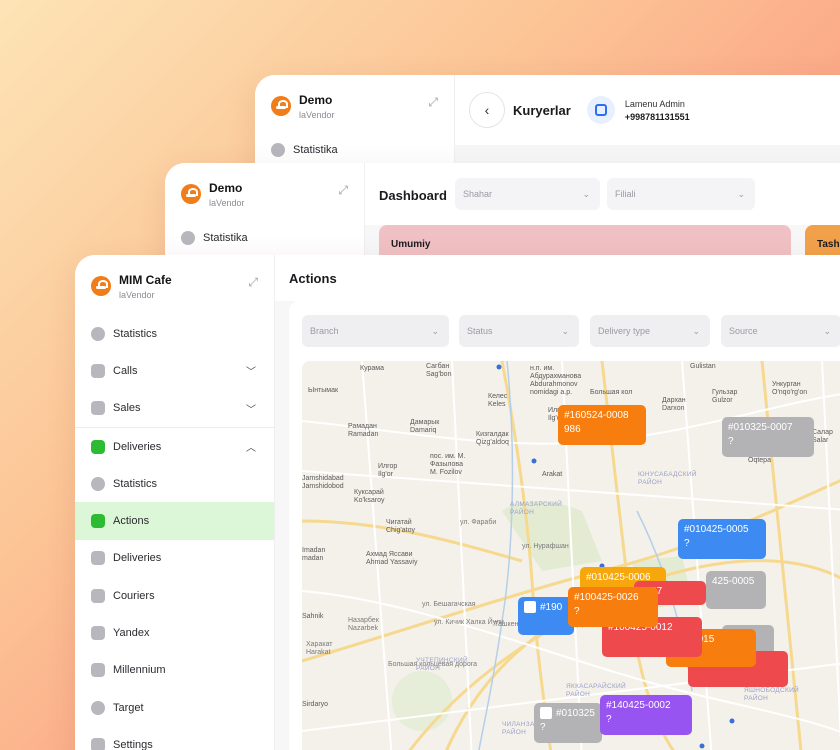 This screenshot has height=750, width=840. Describe the element at coordinates (372, 368) in the screenshot. I see `map-label: Курама` at that location.